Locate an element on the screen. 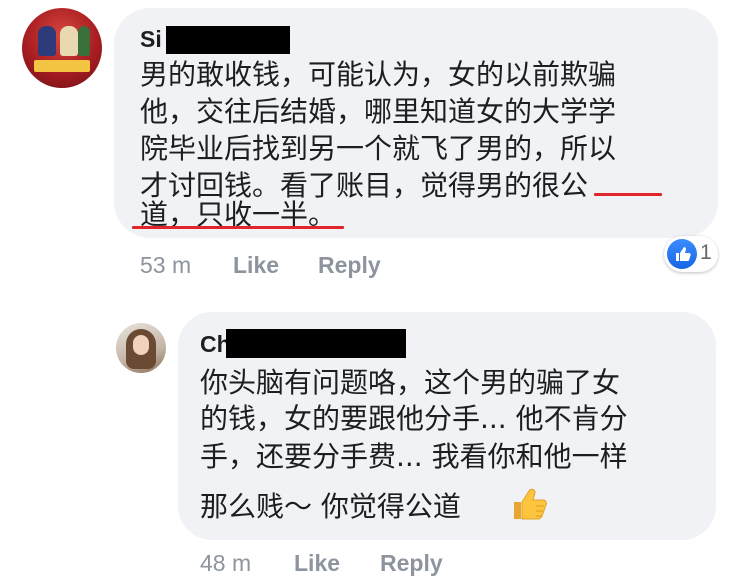 The height and width of the screenshot is (582, 748). comment-text-line: 男的敢收钱，可能认为，女的以前欺骗 is located at coordinates (378, 74).